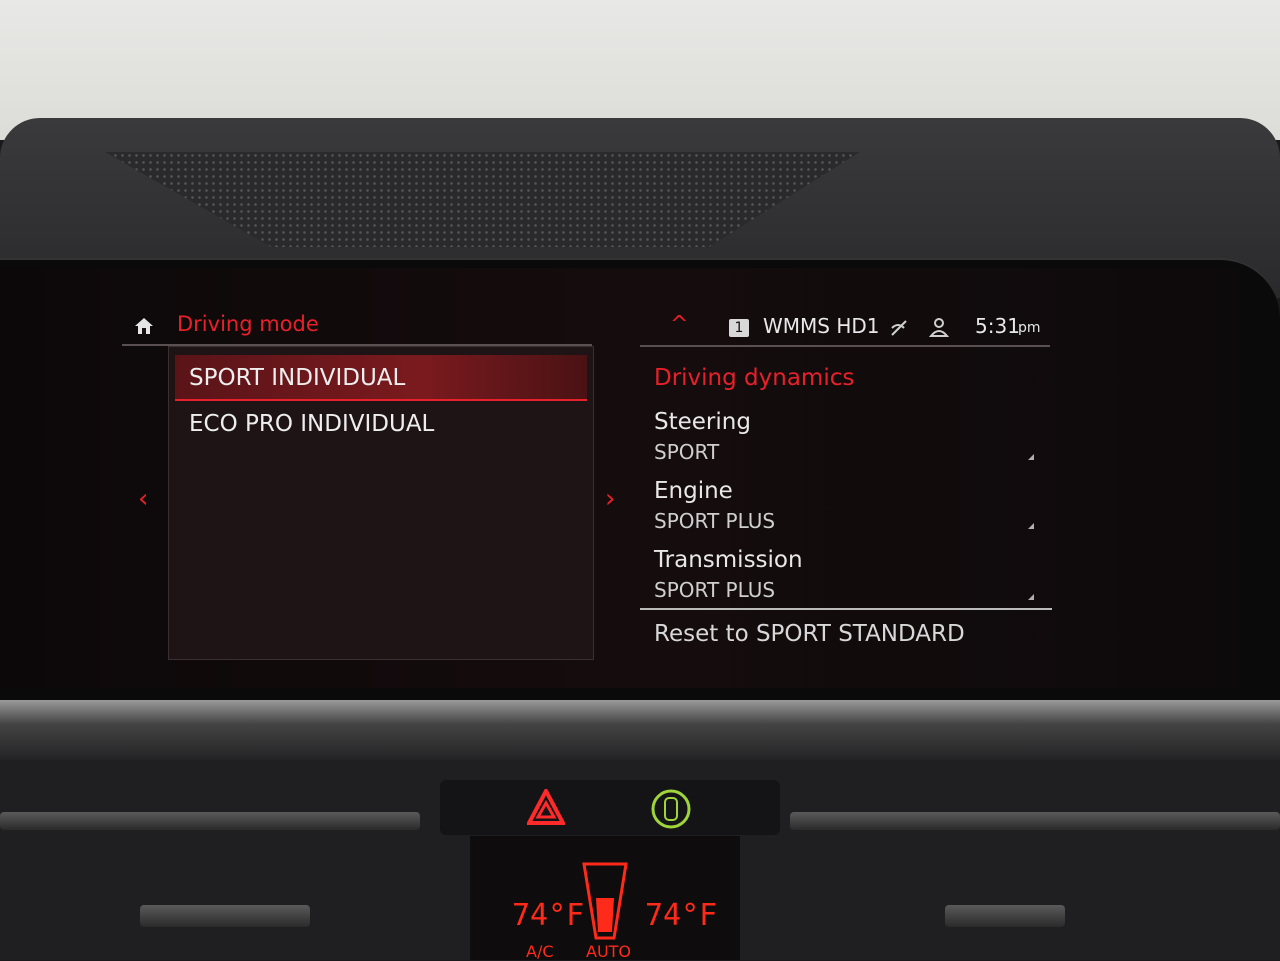 The width and height of the screenshot is (1280, 961). Describe the element at coordinates (144, 326) in the screenshot. I see `home-icon` at that location.